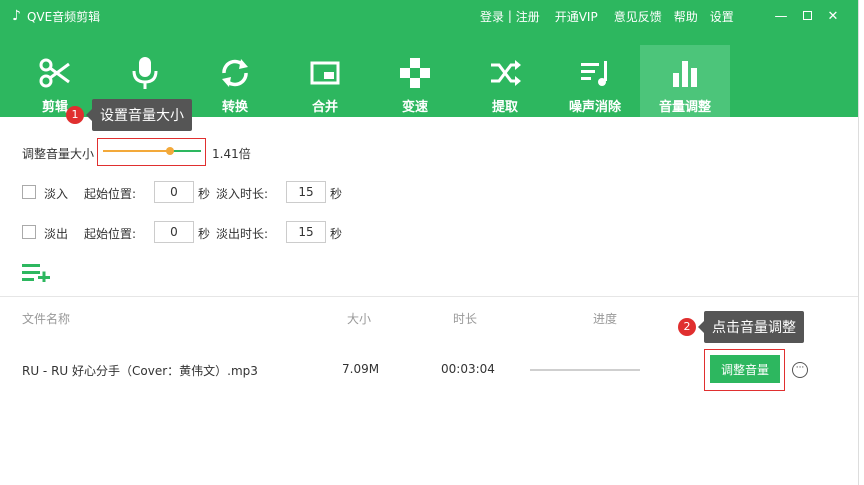 This screenshot has height=485, width=864. Describe the element at coordinates (242, 234) in the screenshot. I see `fade-out-duration-label: 淡出时长:` at that location.